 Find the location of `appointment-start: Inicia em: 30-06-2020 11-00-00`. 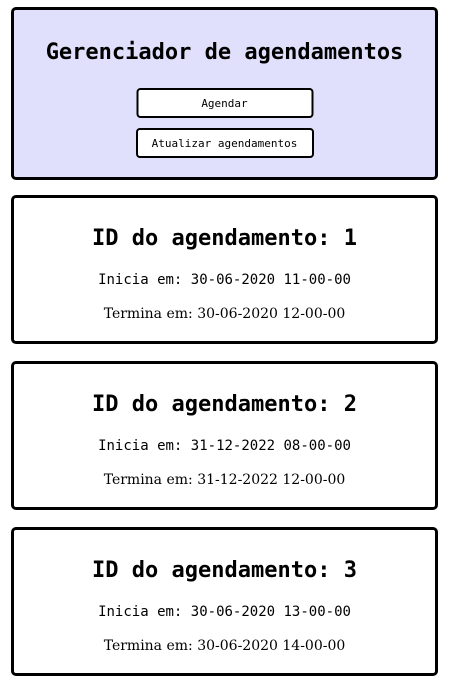

appointment-start: Inicia em: 30-06-2020 11-00-00 is located at coordinates (224, 280).